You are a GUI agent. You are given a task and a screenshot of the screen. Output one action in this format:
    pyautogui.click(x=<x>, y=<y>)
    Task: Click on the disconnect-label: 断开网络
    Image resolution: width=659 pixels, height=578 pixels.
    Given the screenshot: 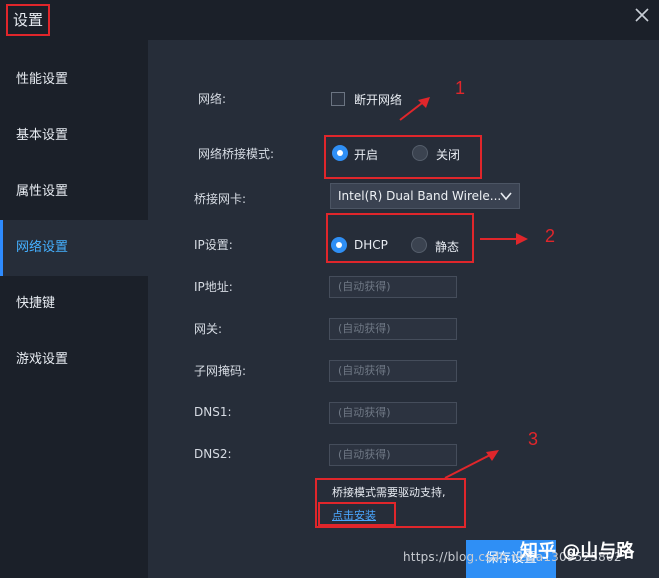 What is the action you would take?
    pyautogui.click(x=378, y=99)
    